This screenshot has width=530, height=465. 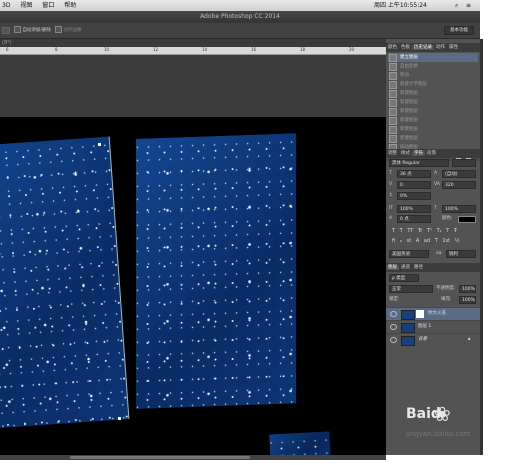 I want to click on layer-row: 你文火盖, so click(x=433, y=313).